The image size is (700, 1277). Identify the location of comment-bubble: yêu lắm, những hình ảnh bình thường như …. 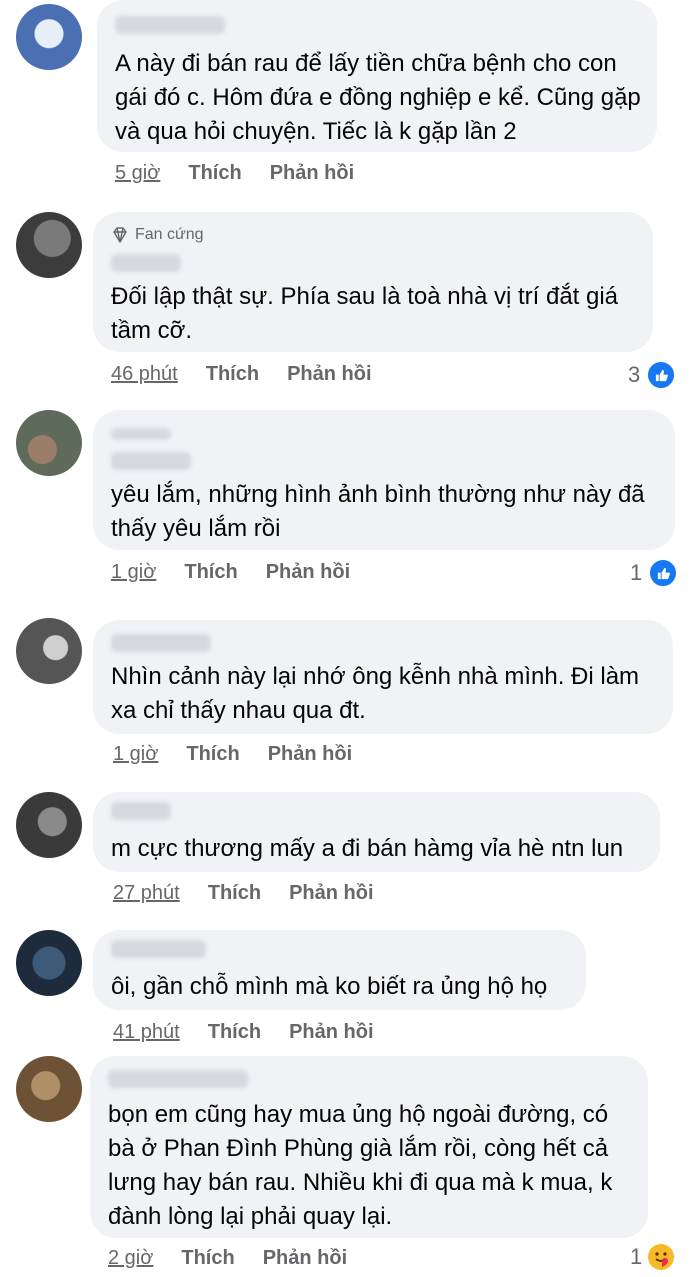
(384, 480).